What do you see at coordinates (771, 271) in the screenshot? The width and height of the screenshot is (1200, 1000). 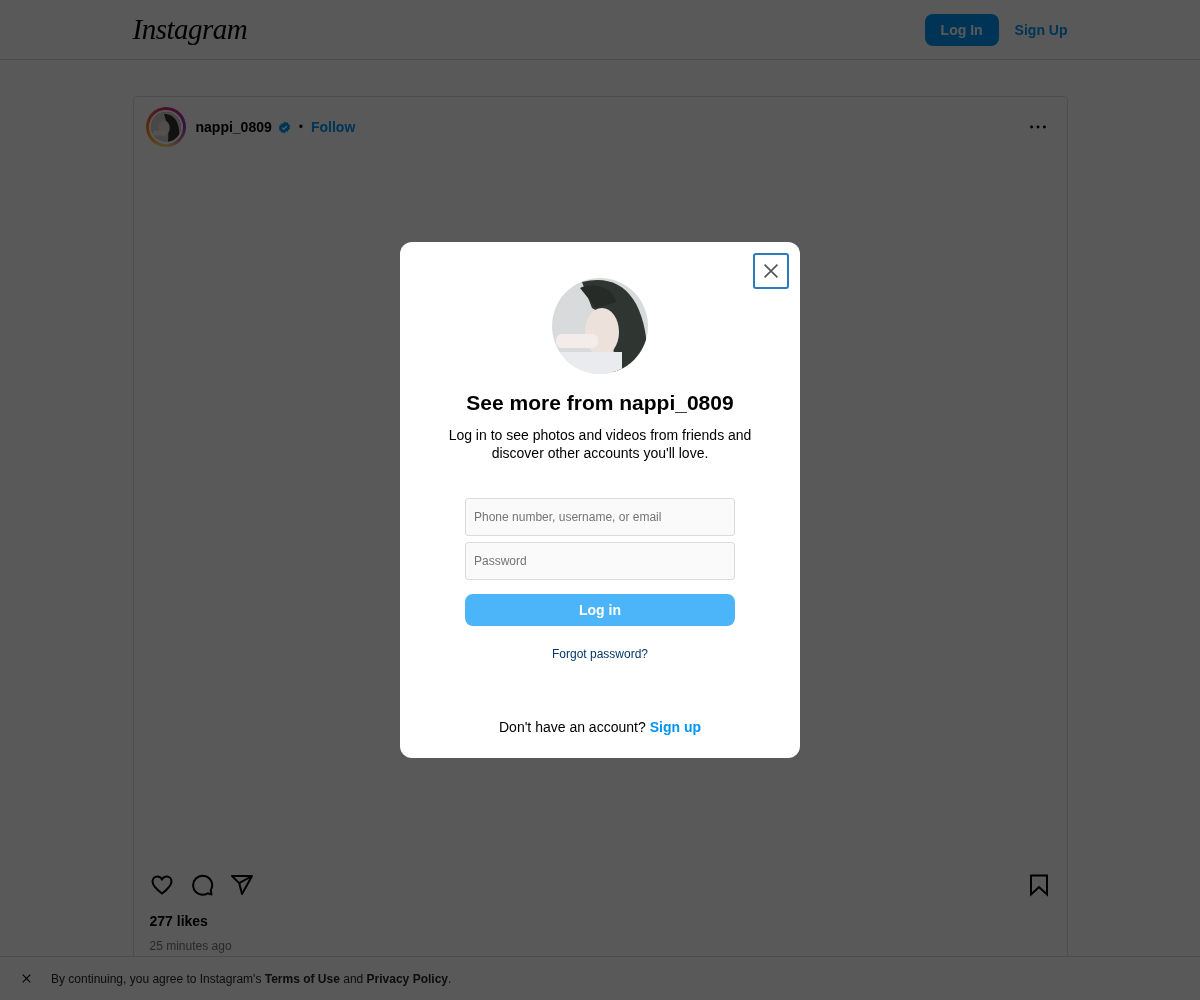 I see `close-button` at bounding box center [771, 271].